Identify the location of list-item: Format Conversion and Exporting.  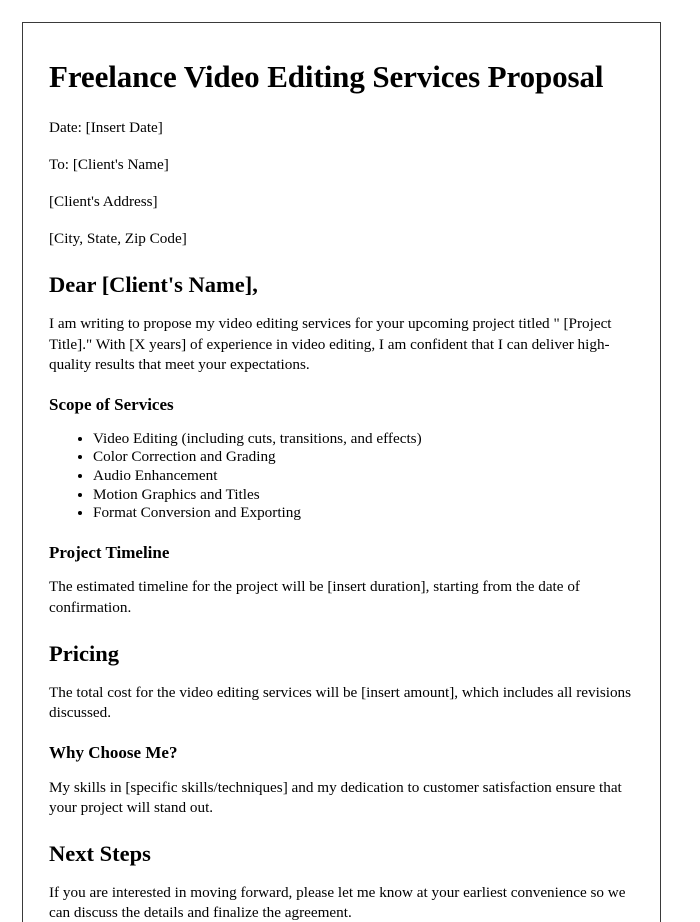
(363, 513).